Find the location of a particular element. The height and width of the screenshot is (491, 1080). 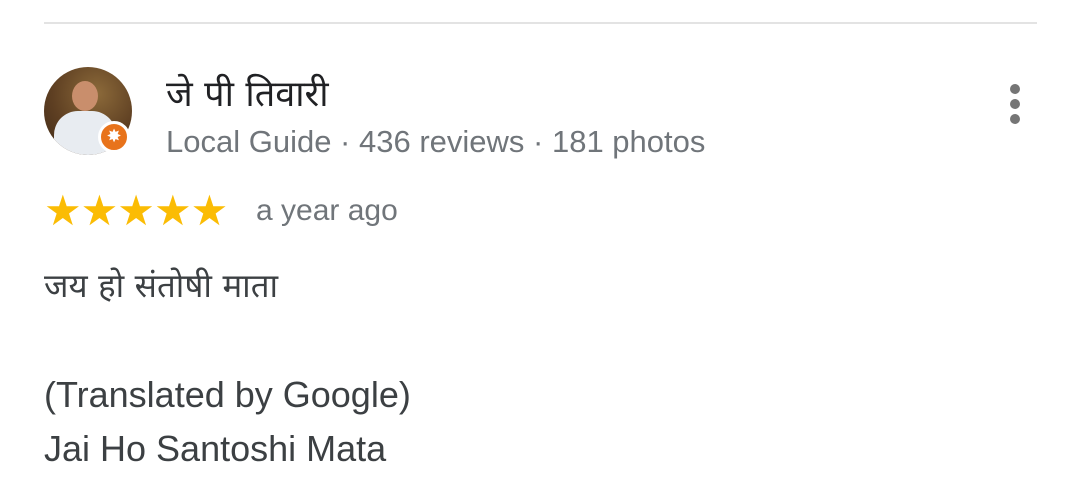

star-rating: ★★★★★ is located at coordinates (136, 210).